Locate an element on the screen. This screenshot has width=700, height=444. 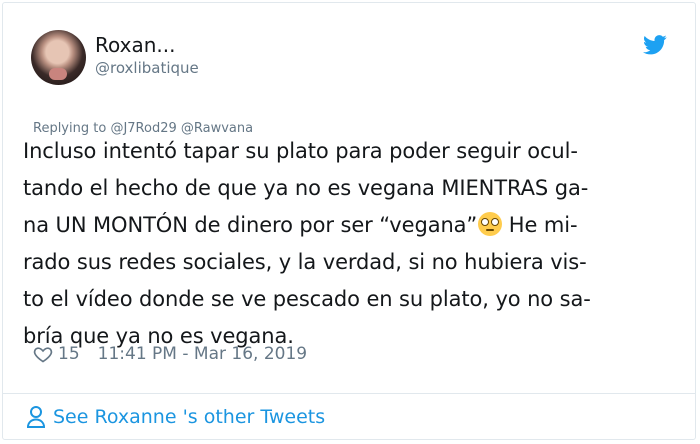
twitter-bird-icon is located at coordinates (655, 45).